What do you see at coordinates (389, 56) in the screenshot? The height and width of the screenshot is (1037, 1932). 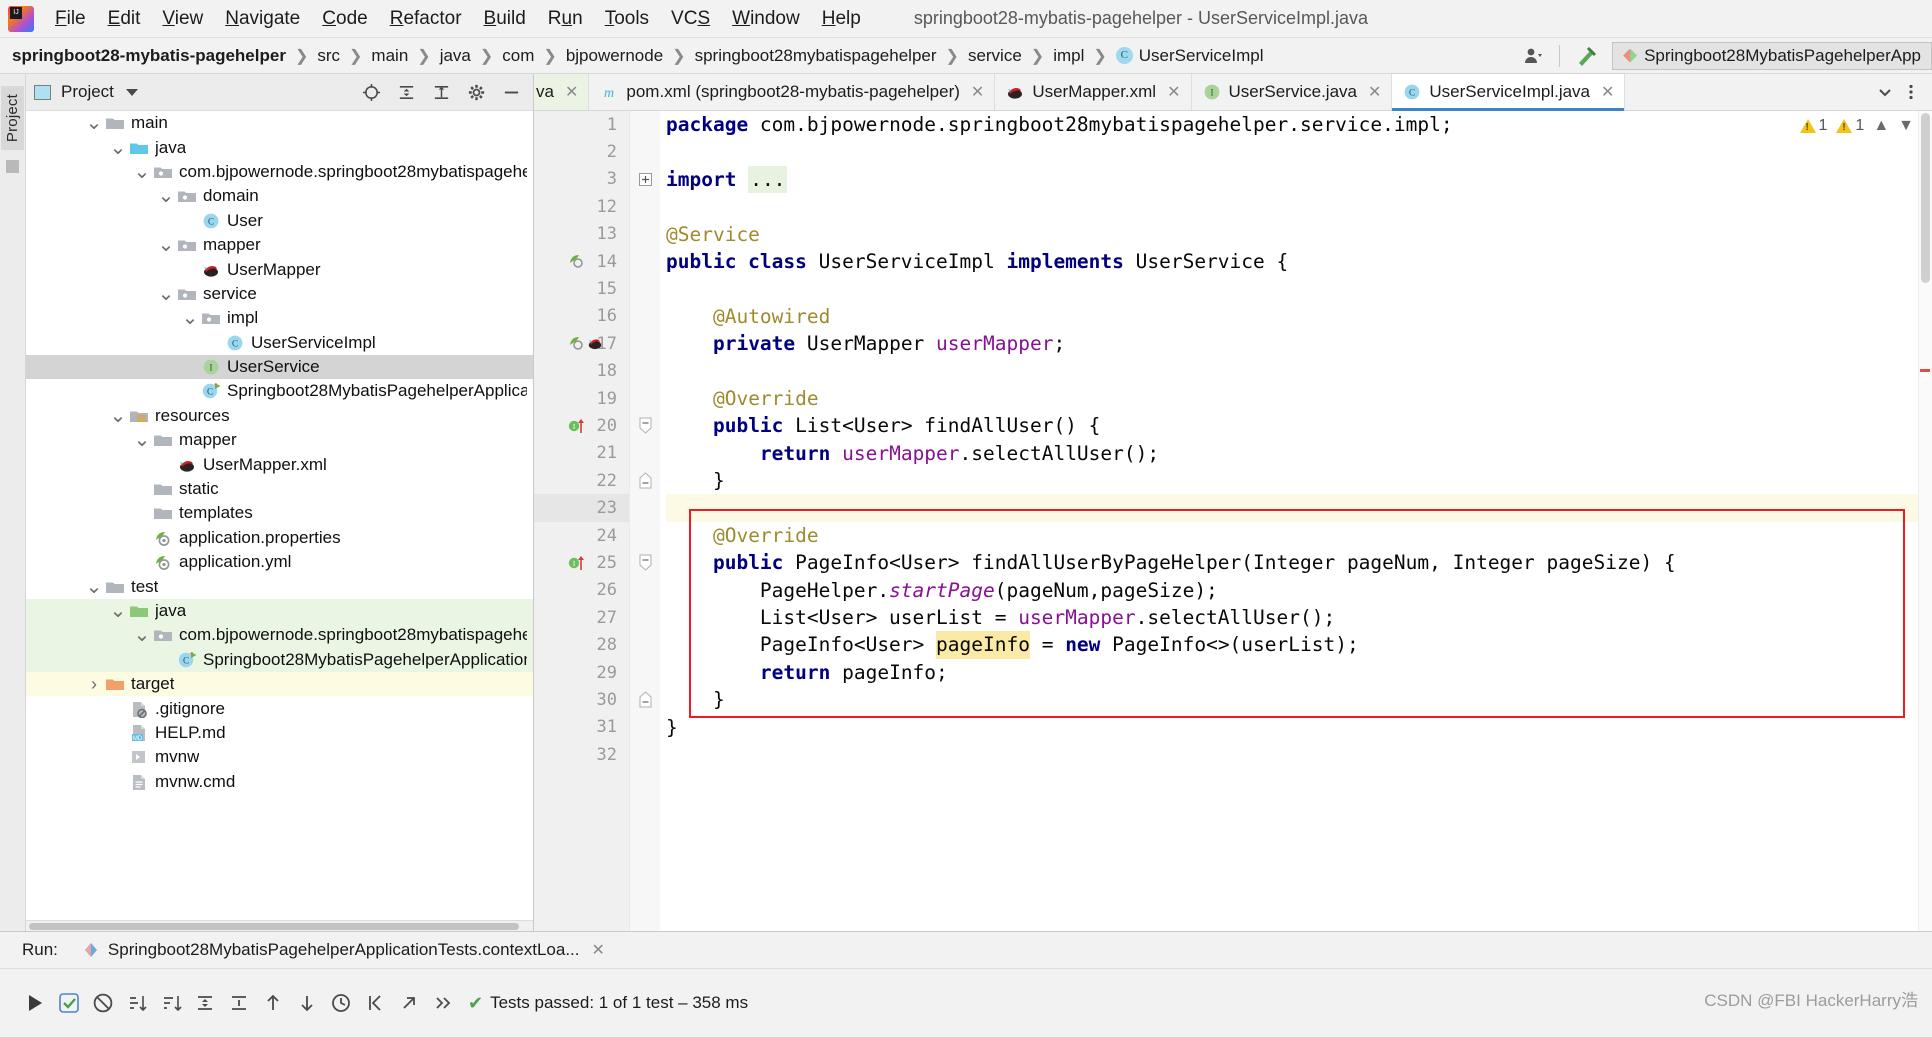 I see `breadcrumb-item-main: main` at bounding box center [389, 56].